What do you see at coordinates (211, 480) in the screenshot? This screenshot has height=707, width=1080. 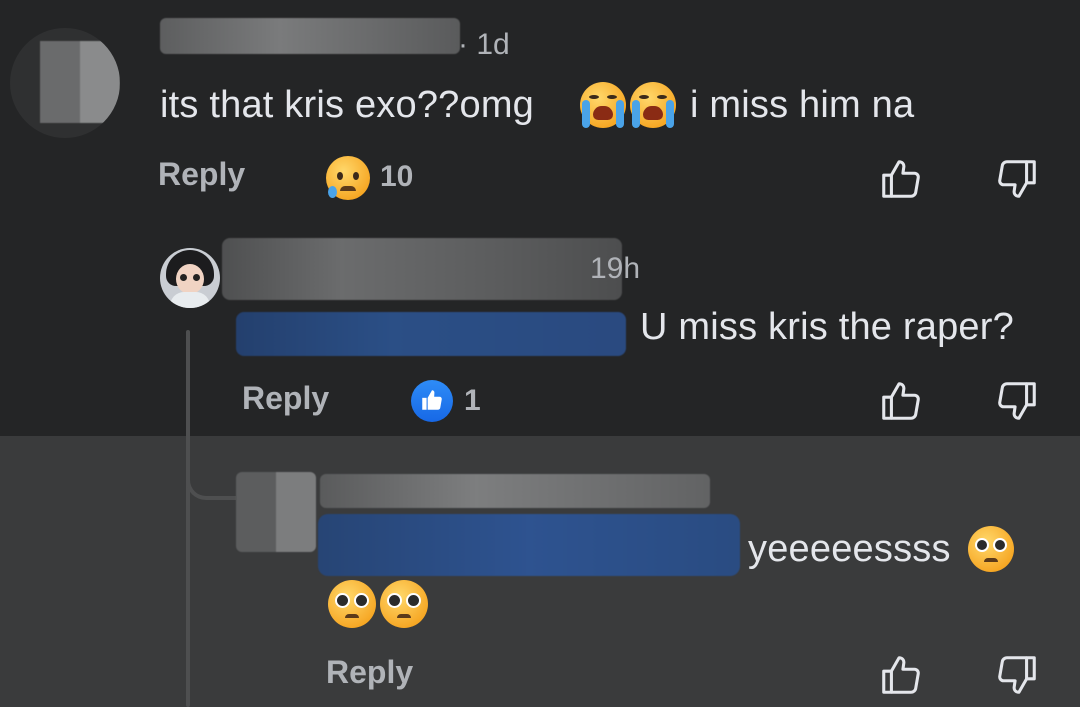 I see `thread-connector-curve` at bounding box center [211, 480].